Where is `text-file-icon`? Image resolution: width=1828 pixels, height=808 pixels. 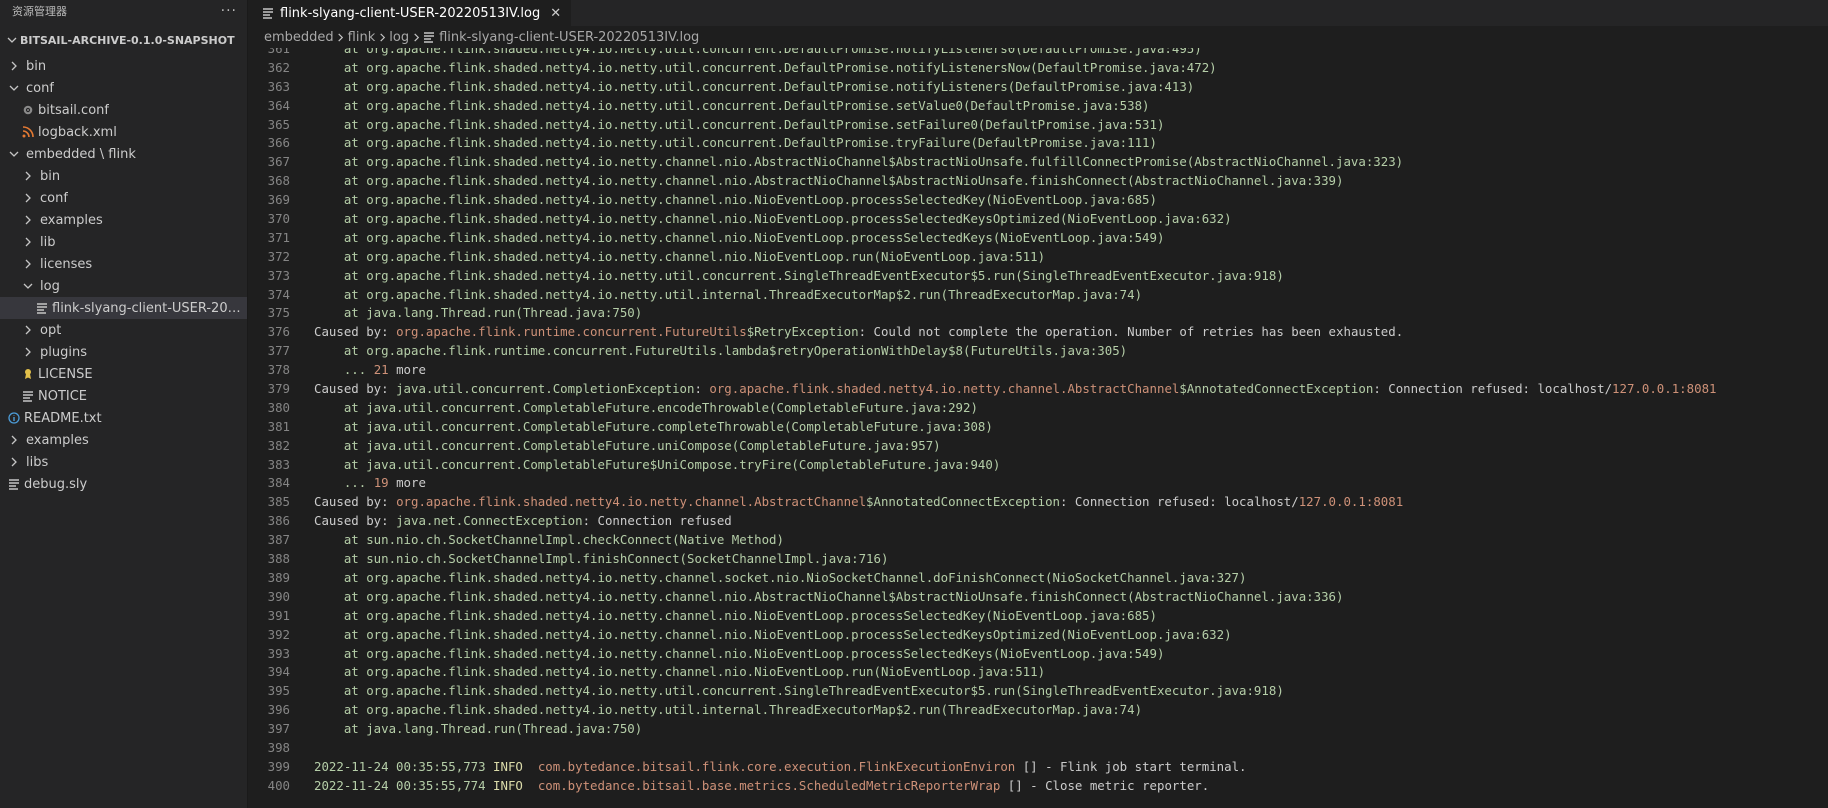
text-file-icon is located at coordinates (14, 484).